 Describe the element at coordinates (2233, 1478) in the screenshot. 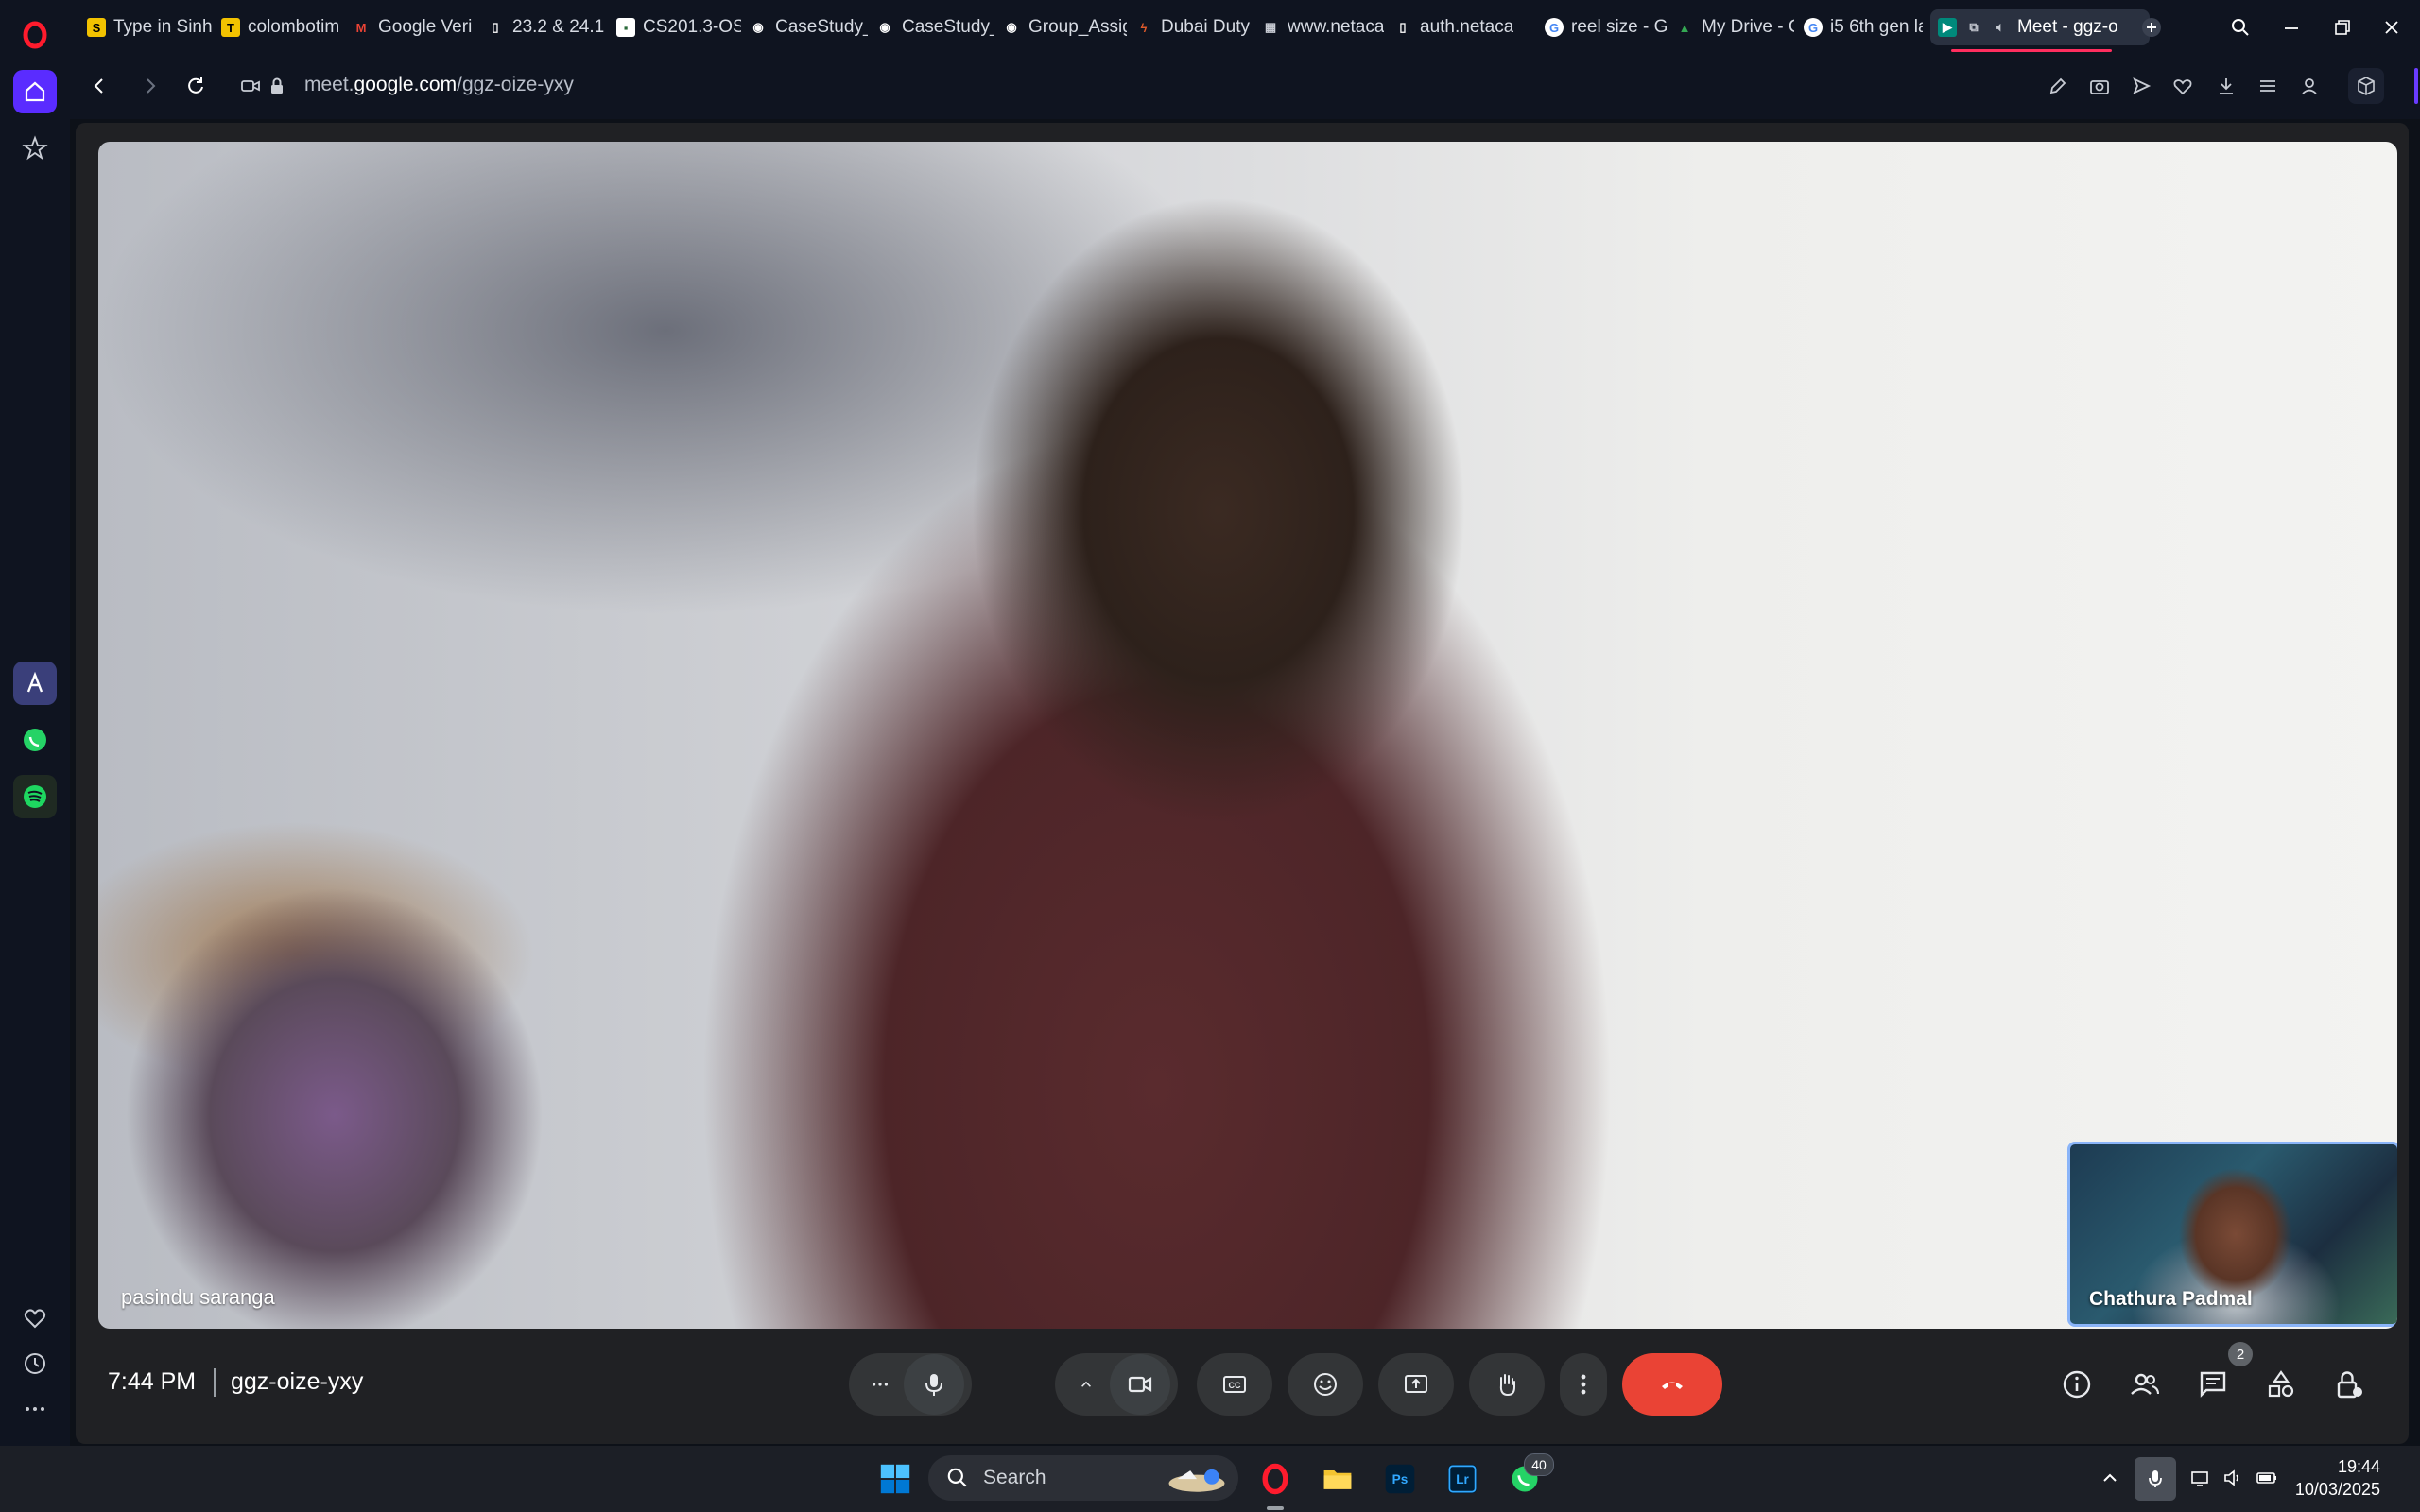

I see `volume-icon` at that location.